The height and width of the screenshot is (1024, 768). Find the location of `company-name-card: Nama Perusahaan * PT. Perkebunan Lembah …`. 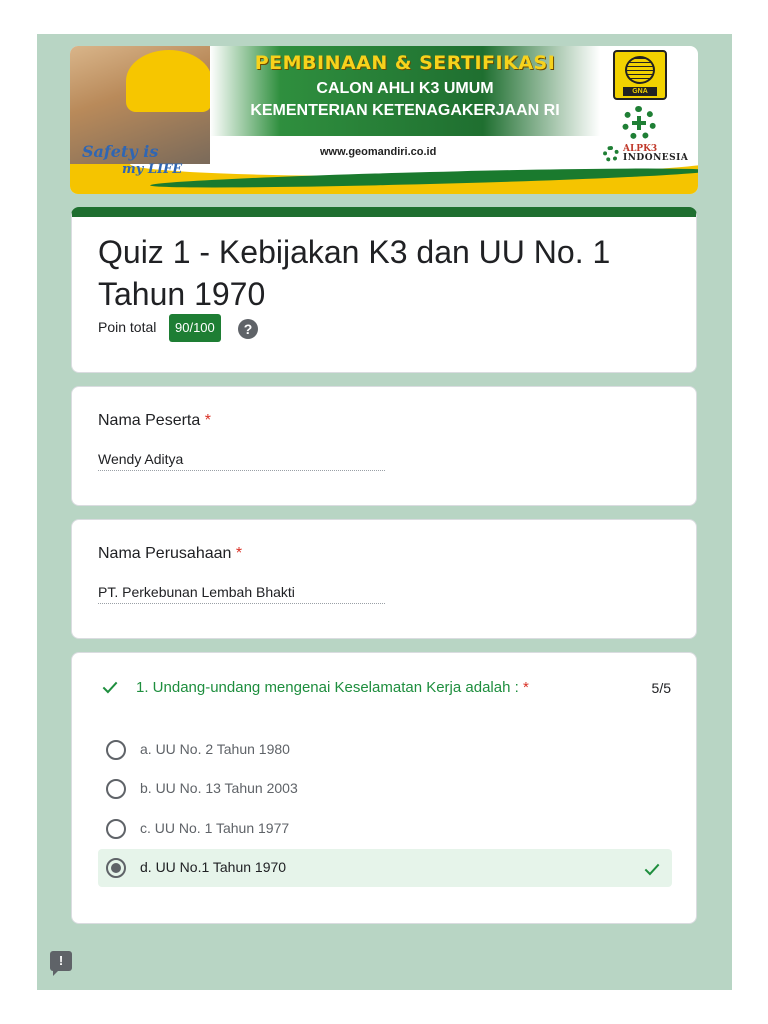

company-name-card: Nama Perusahaan * PT. Perkebunan Lembah … is located at coordinates (384, 579).